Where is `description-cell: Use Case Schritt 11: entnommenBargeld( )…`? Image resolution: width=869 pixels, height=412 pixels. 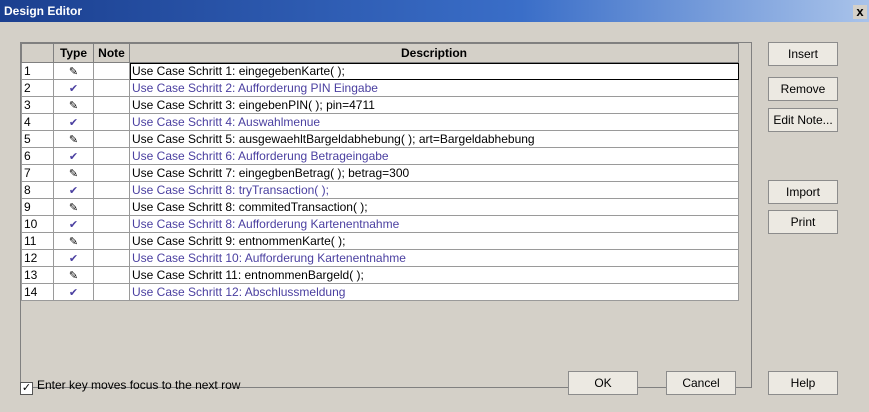 description-cell: Use Case Schritt 11: entnommenBargeld( )… is located at coordinates (434, 275).